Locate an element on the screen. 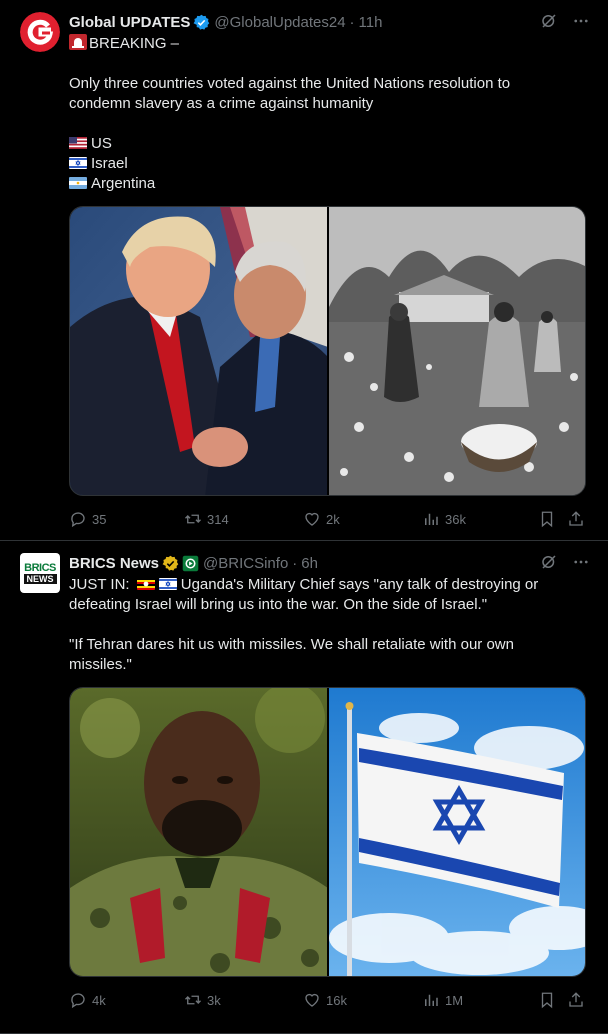  avatar-brics-news: BRICS NEWS is located at coordinates (40, 573).